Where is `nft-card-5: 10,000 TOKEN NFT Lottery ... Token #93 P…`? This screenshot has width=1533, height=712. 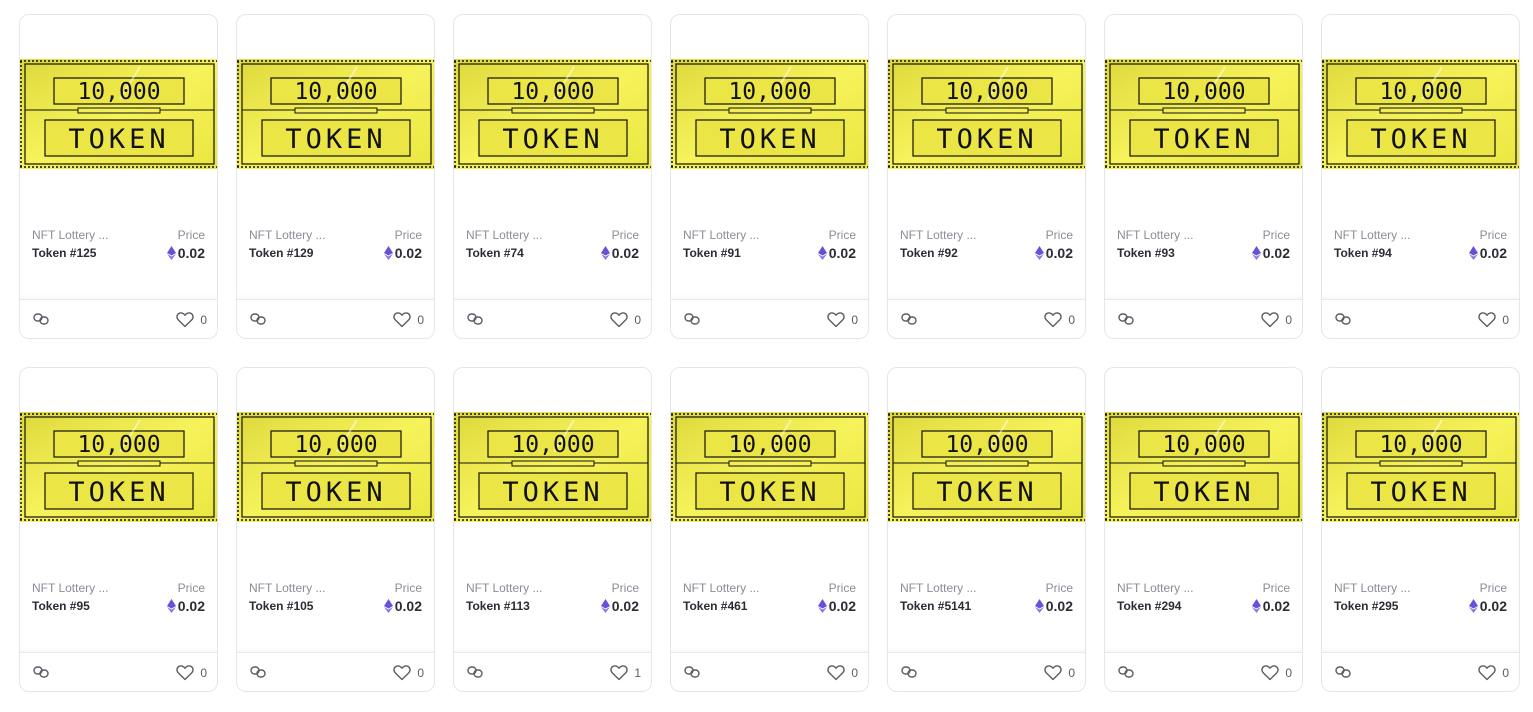
nft-card-5: 10,000 TOKEN NFT Lottery ... Token #93 P… is located at coordinates (1203, 176).